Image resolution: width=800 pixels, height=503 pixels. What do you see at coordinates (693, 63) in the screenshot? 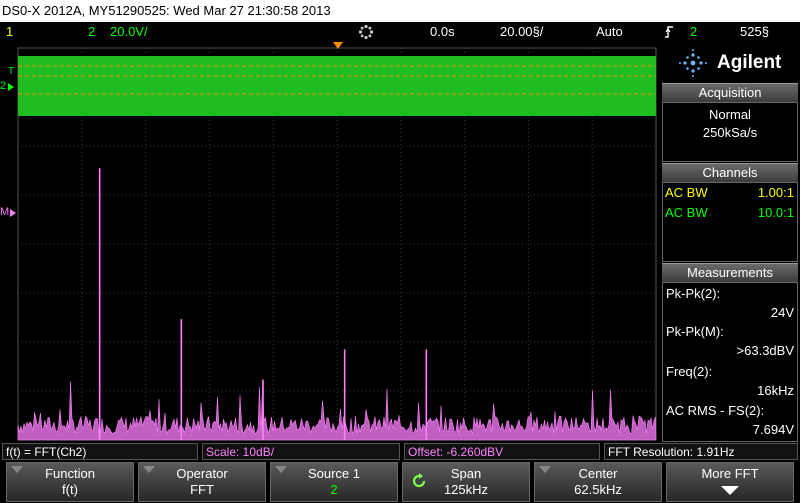
I see `agilent-spark-icon` at bounding box center [693, 63].